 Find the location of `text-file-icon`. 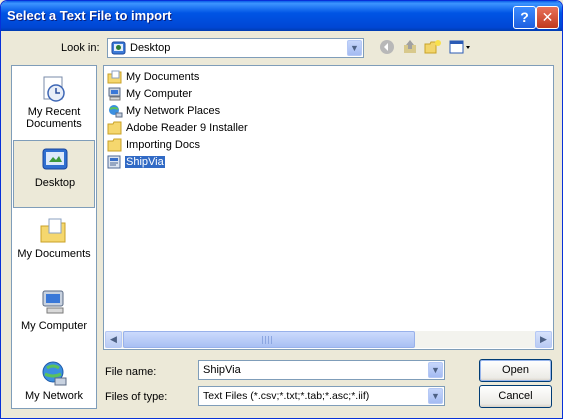

text-file-icon is located at coordinates (115, 162).